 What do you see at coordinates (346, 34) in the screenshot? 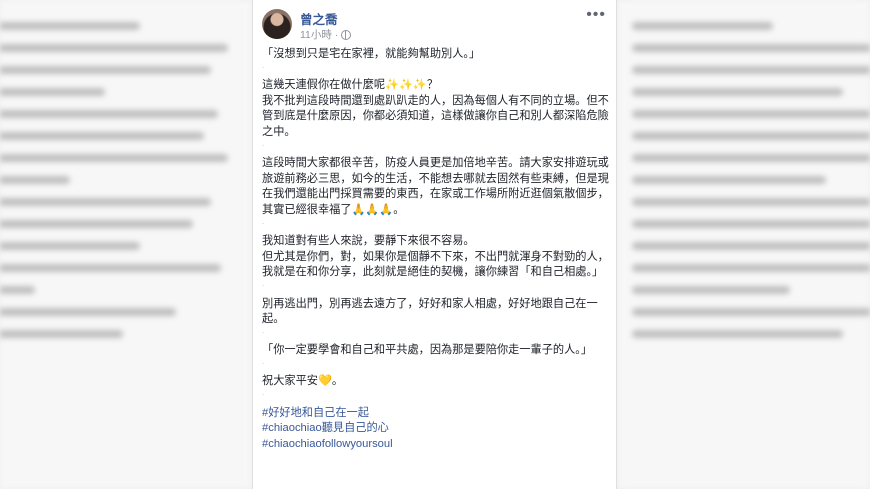
I see `globe-icon` at bounding box center [346, 34].